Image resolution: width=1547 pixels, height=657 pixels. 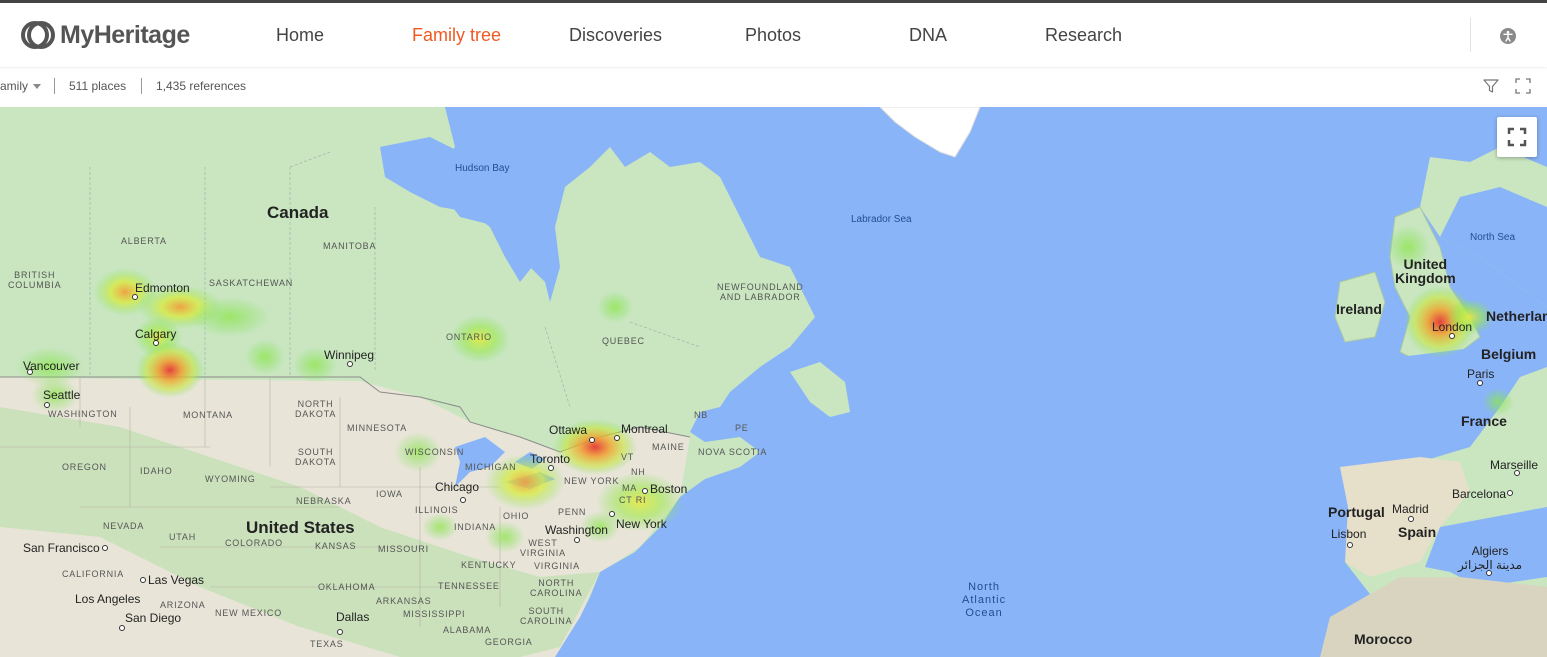 I want to click on label-france: France, so click(x=1484, y=421).